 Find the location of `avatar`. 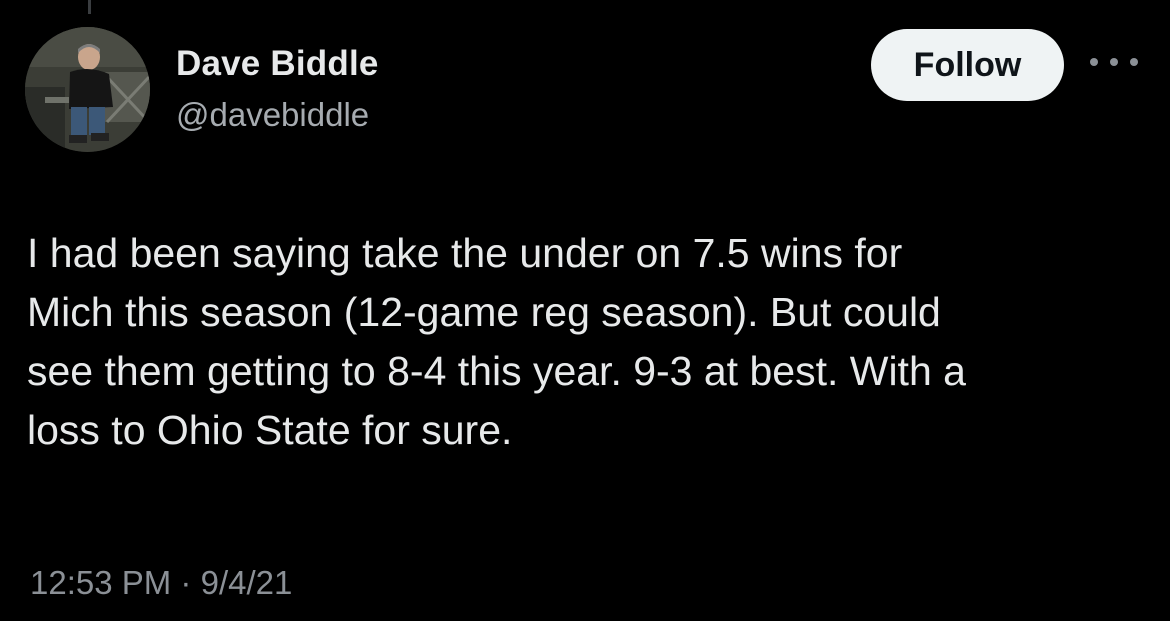

avatar is located at coordinates (87, 89).